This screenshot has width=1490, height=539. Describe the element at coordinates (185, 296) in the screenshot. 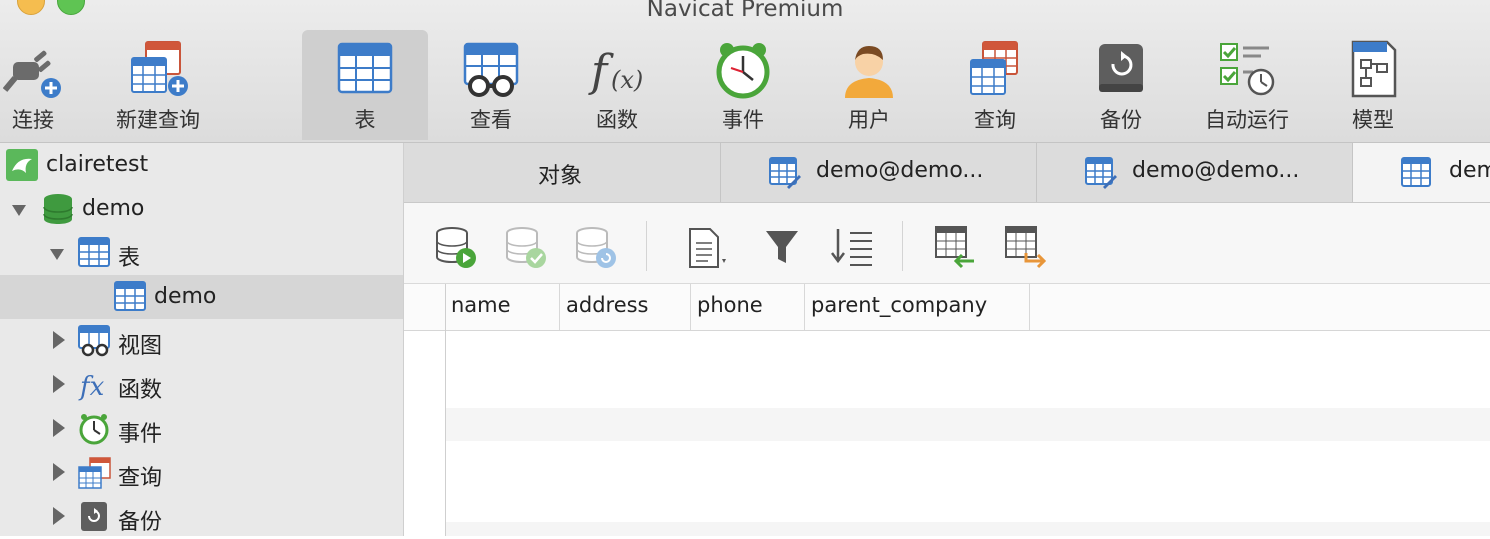

I see `tree-table-item-label: demo` at that location.